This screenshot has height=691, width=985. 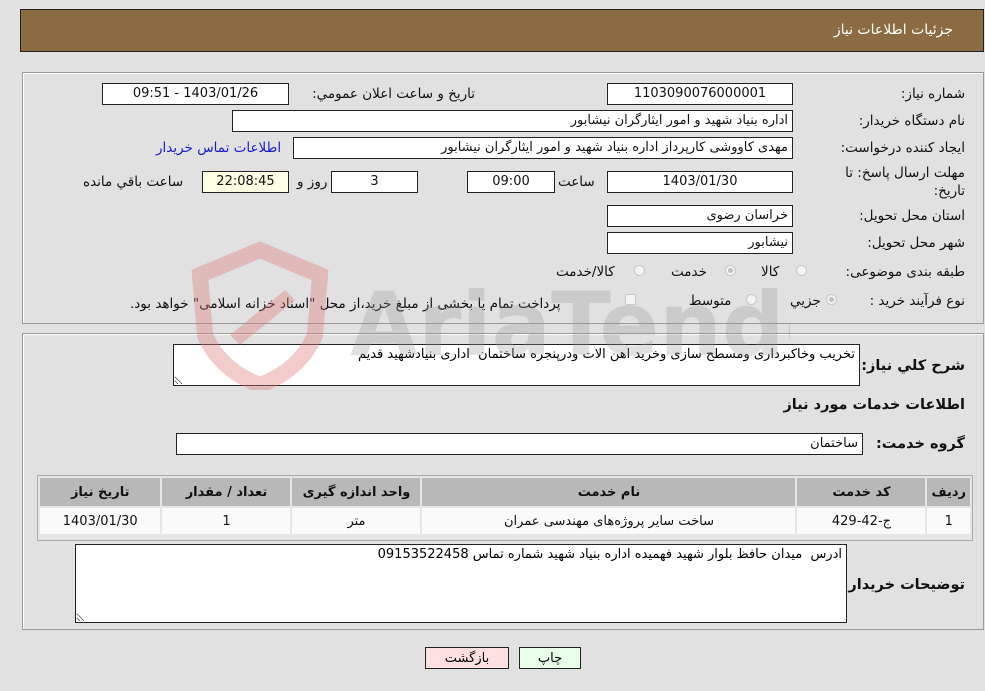 What do you see at coordinates (100, 521) in the screenshot?
I see `cell-need-date: 1403/01/30` at bounding box center [100, 521].